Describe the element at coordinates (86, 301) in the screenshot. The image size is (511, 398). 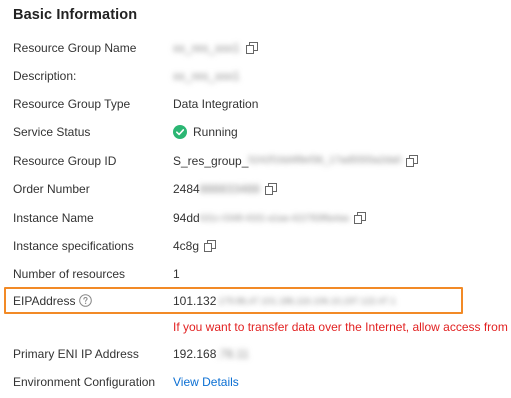
I see `question-circle-icon` at that location.